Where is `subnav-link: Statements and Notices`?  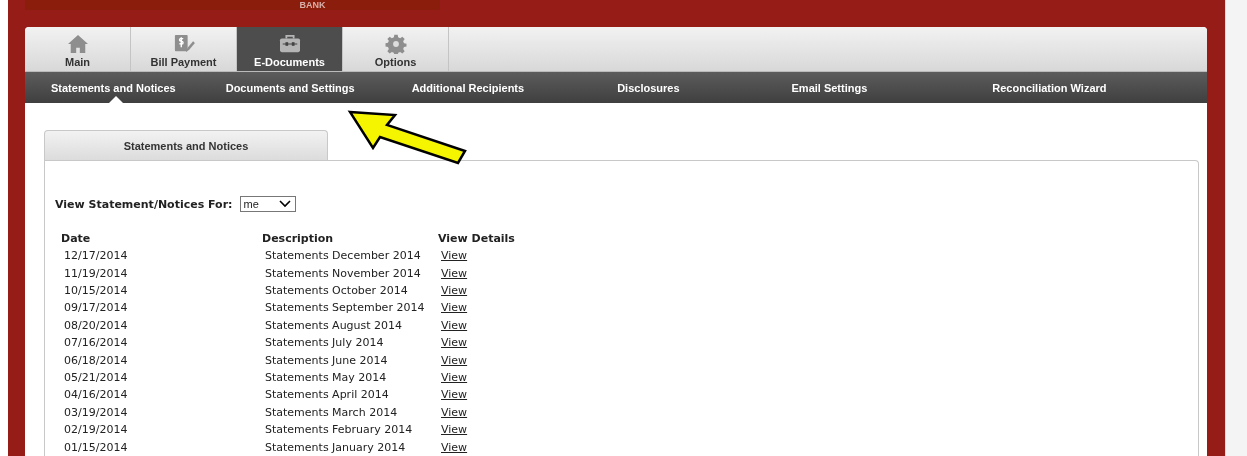 subnav-link: Statements and Notices is located at coordinates (113, 88).